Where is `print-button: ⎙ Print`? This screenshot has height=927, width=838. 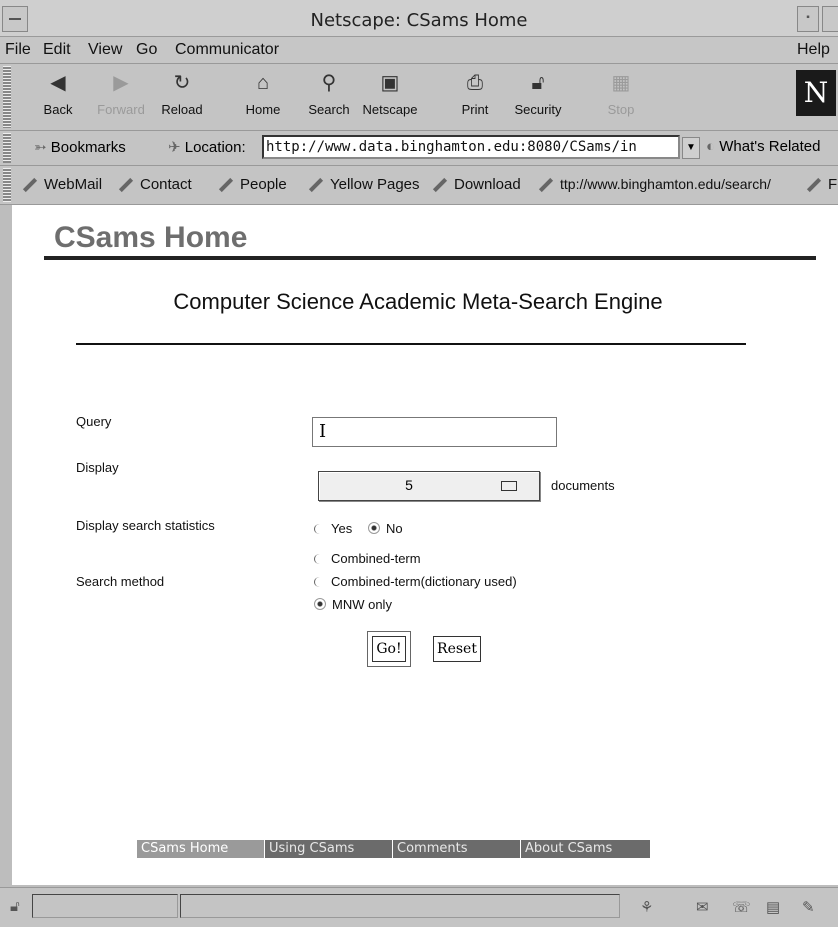
print-button: ⎙ Print is located at coordinates (475, 97).